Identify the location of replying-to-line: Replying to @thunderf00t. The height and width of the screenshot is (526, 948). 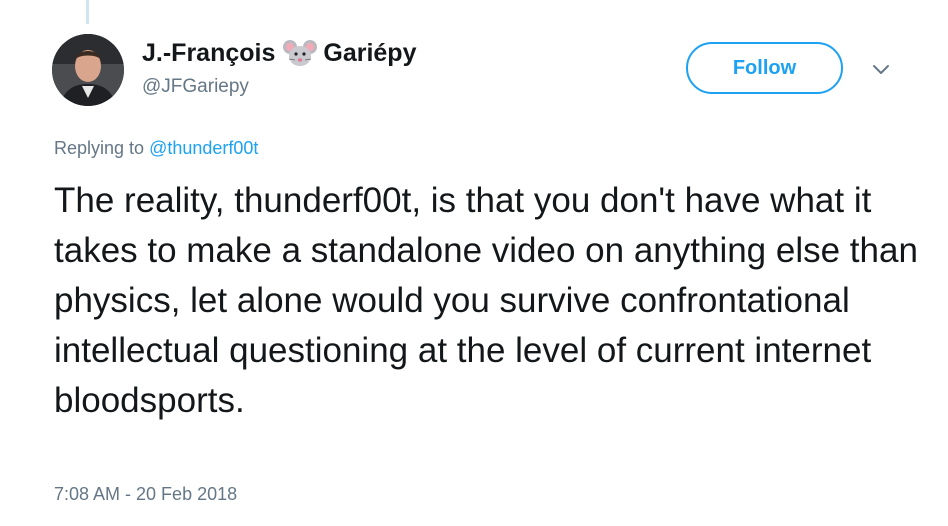
(156, 148).